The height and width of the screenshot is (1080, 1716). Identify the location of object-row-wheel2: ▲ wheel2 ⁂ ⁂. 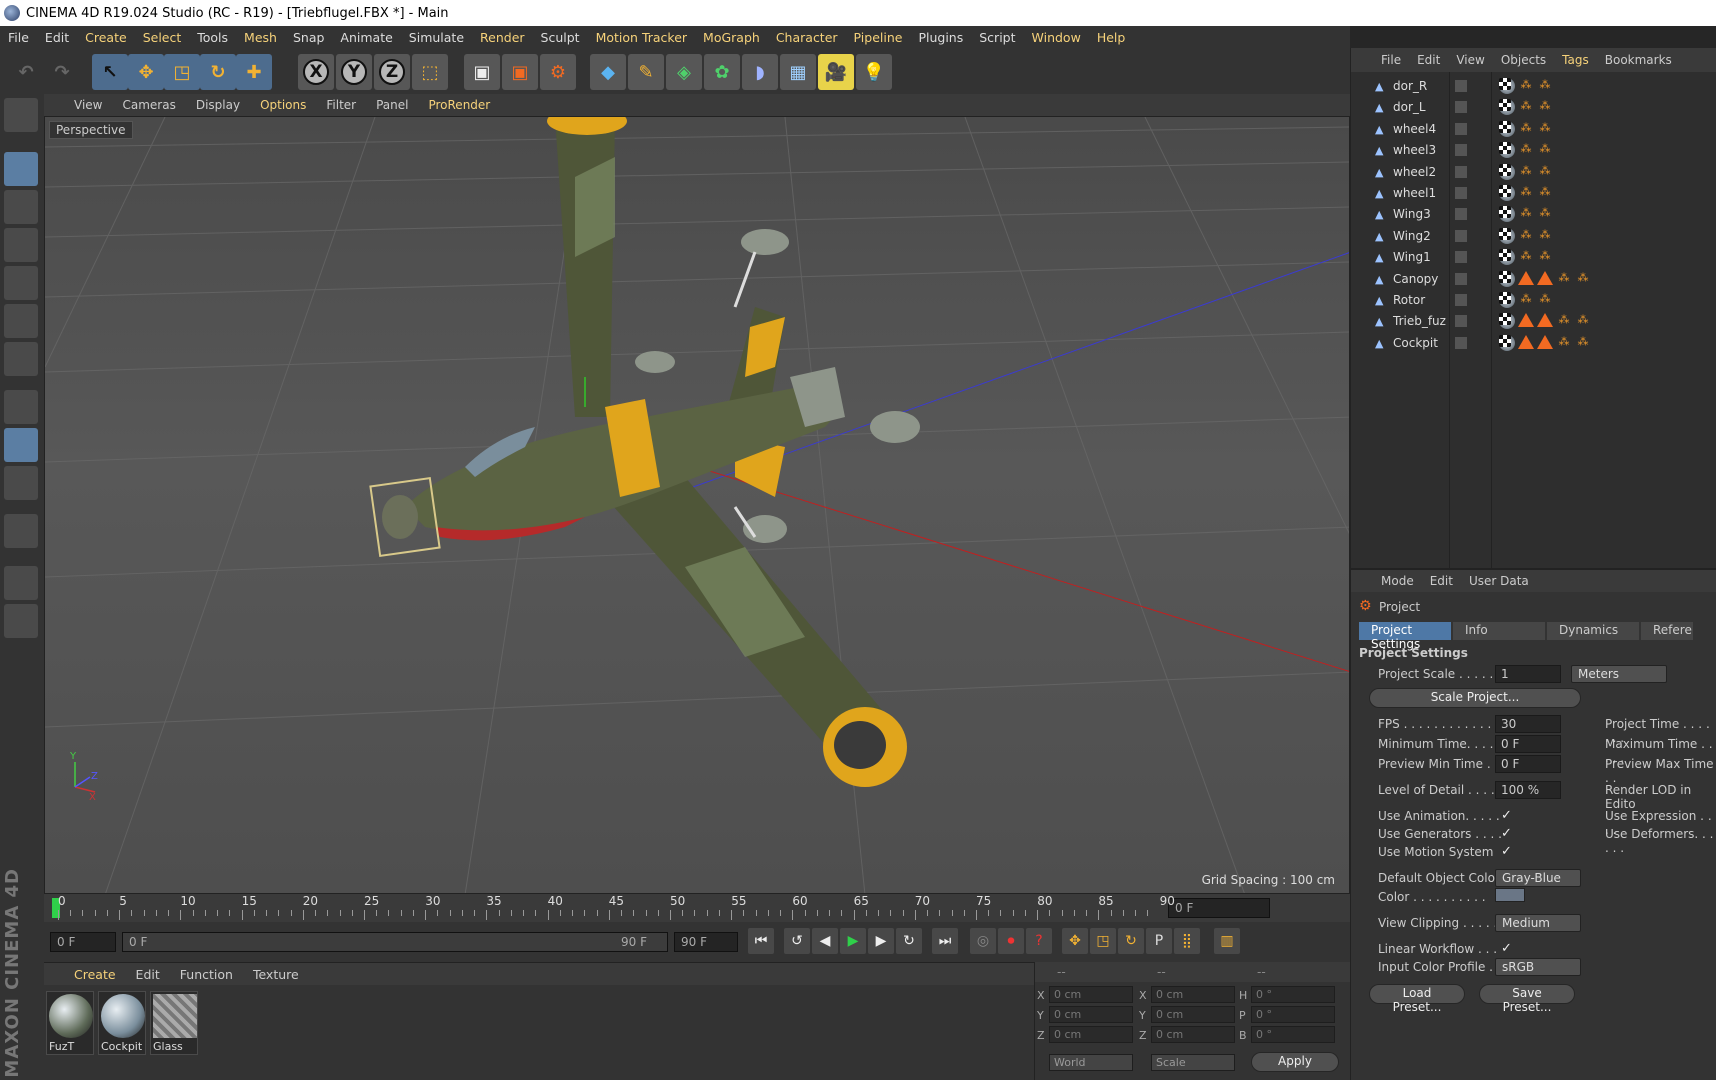
(1533, 172).